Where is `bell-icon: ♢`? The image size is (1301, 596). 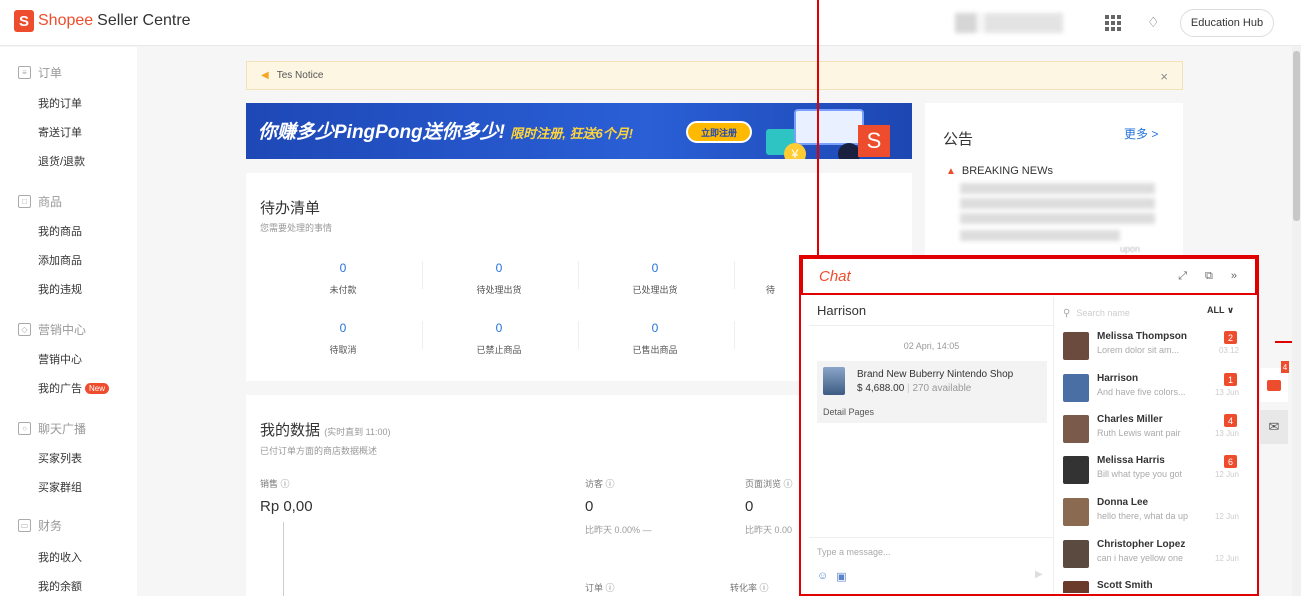
bell-icon: ♢ is located at coordinates (1153, 22).